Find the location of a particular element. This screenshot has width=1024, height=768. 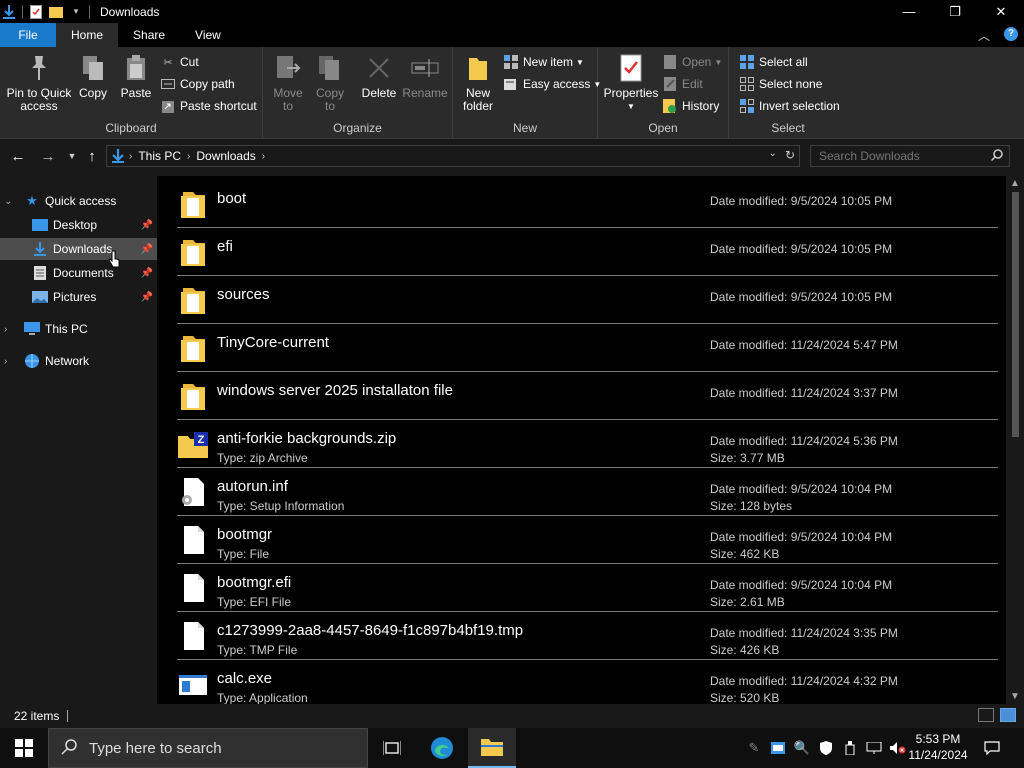

search-tool-icon: 🔍 is located at coordinates (802, 748).